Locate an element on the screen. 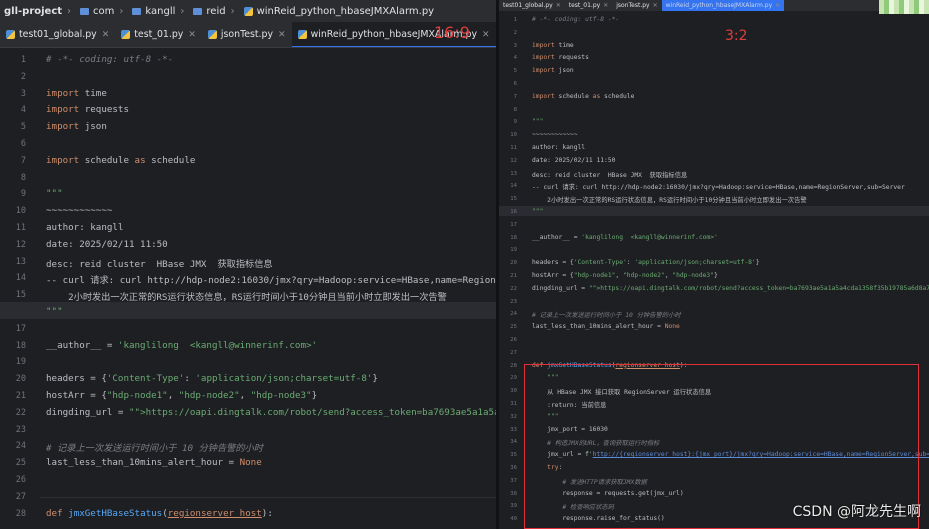 The width and height of the screenshot is (929, 529). breadcrumb-item-kangll: kangll is located at coordinates (151, 11).